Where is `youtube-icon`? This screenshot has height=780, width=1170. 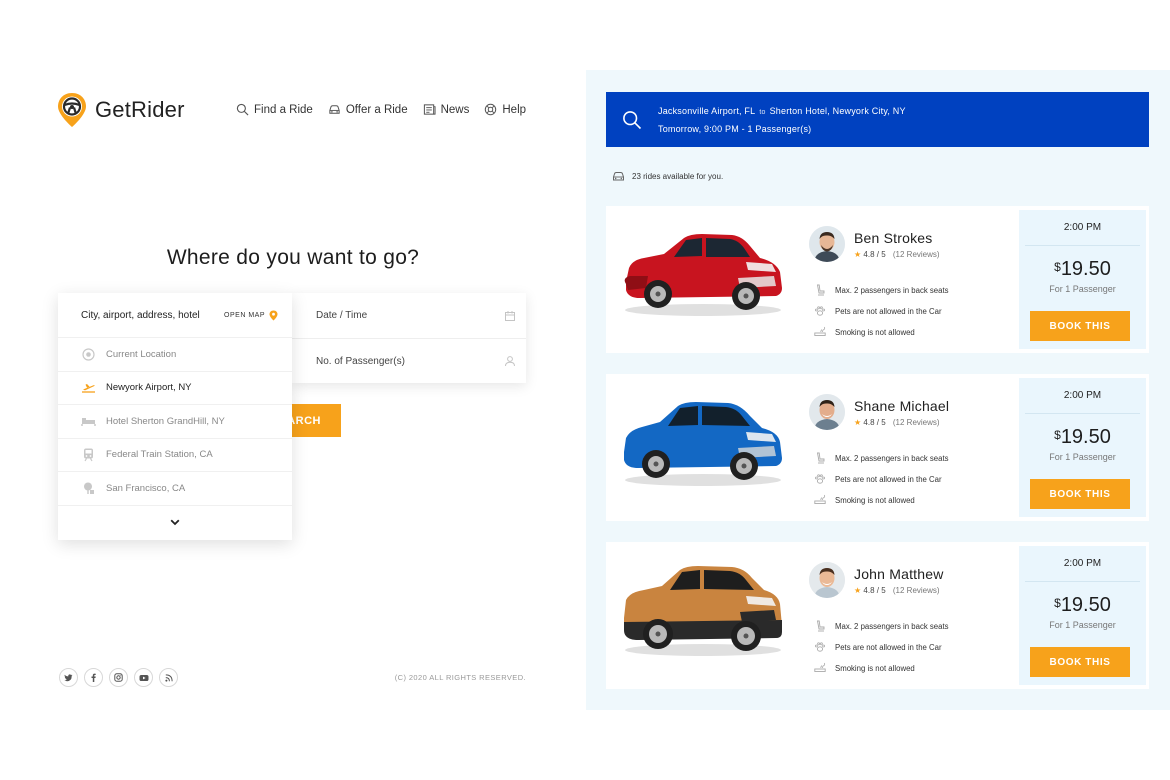
youtube-icon is located at coordinates (143, 677).